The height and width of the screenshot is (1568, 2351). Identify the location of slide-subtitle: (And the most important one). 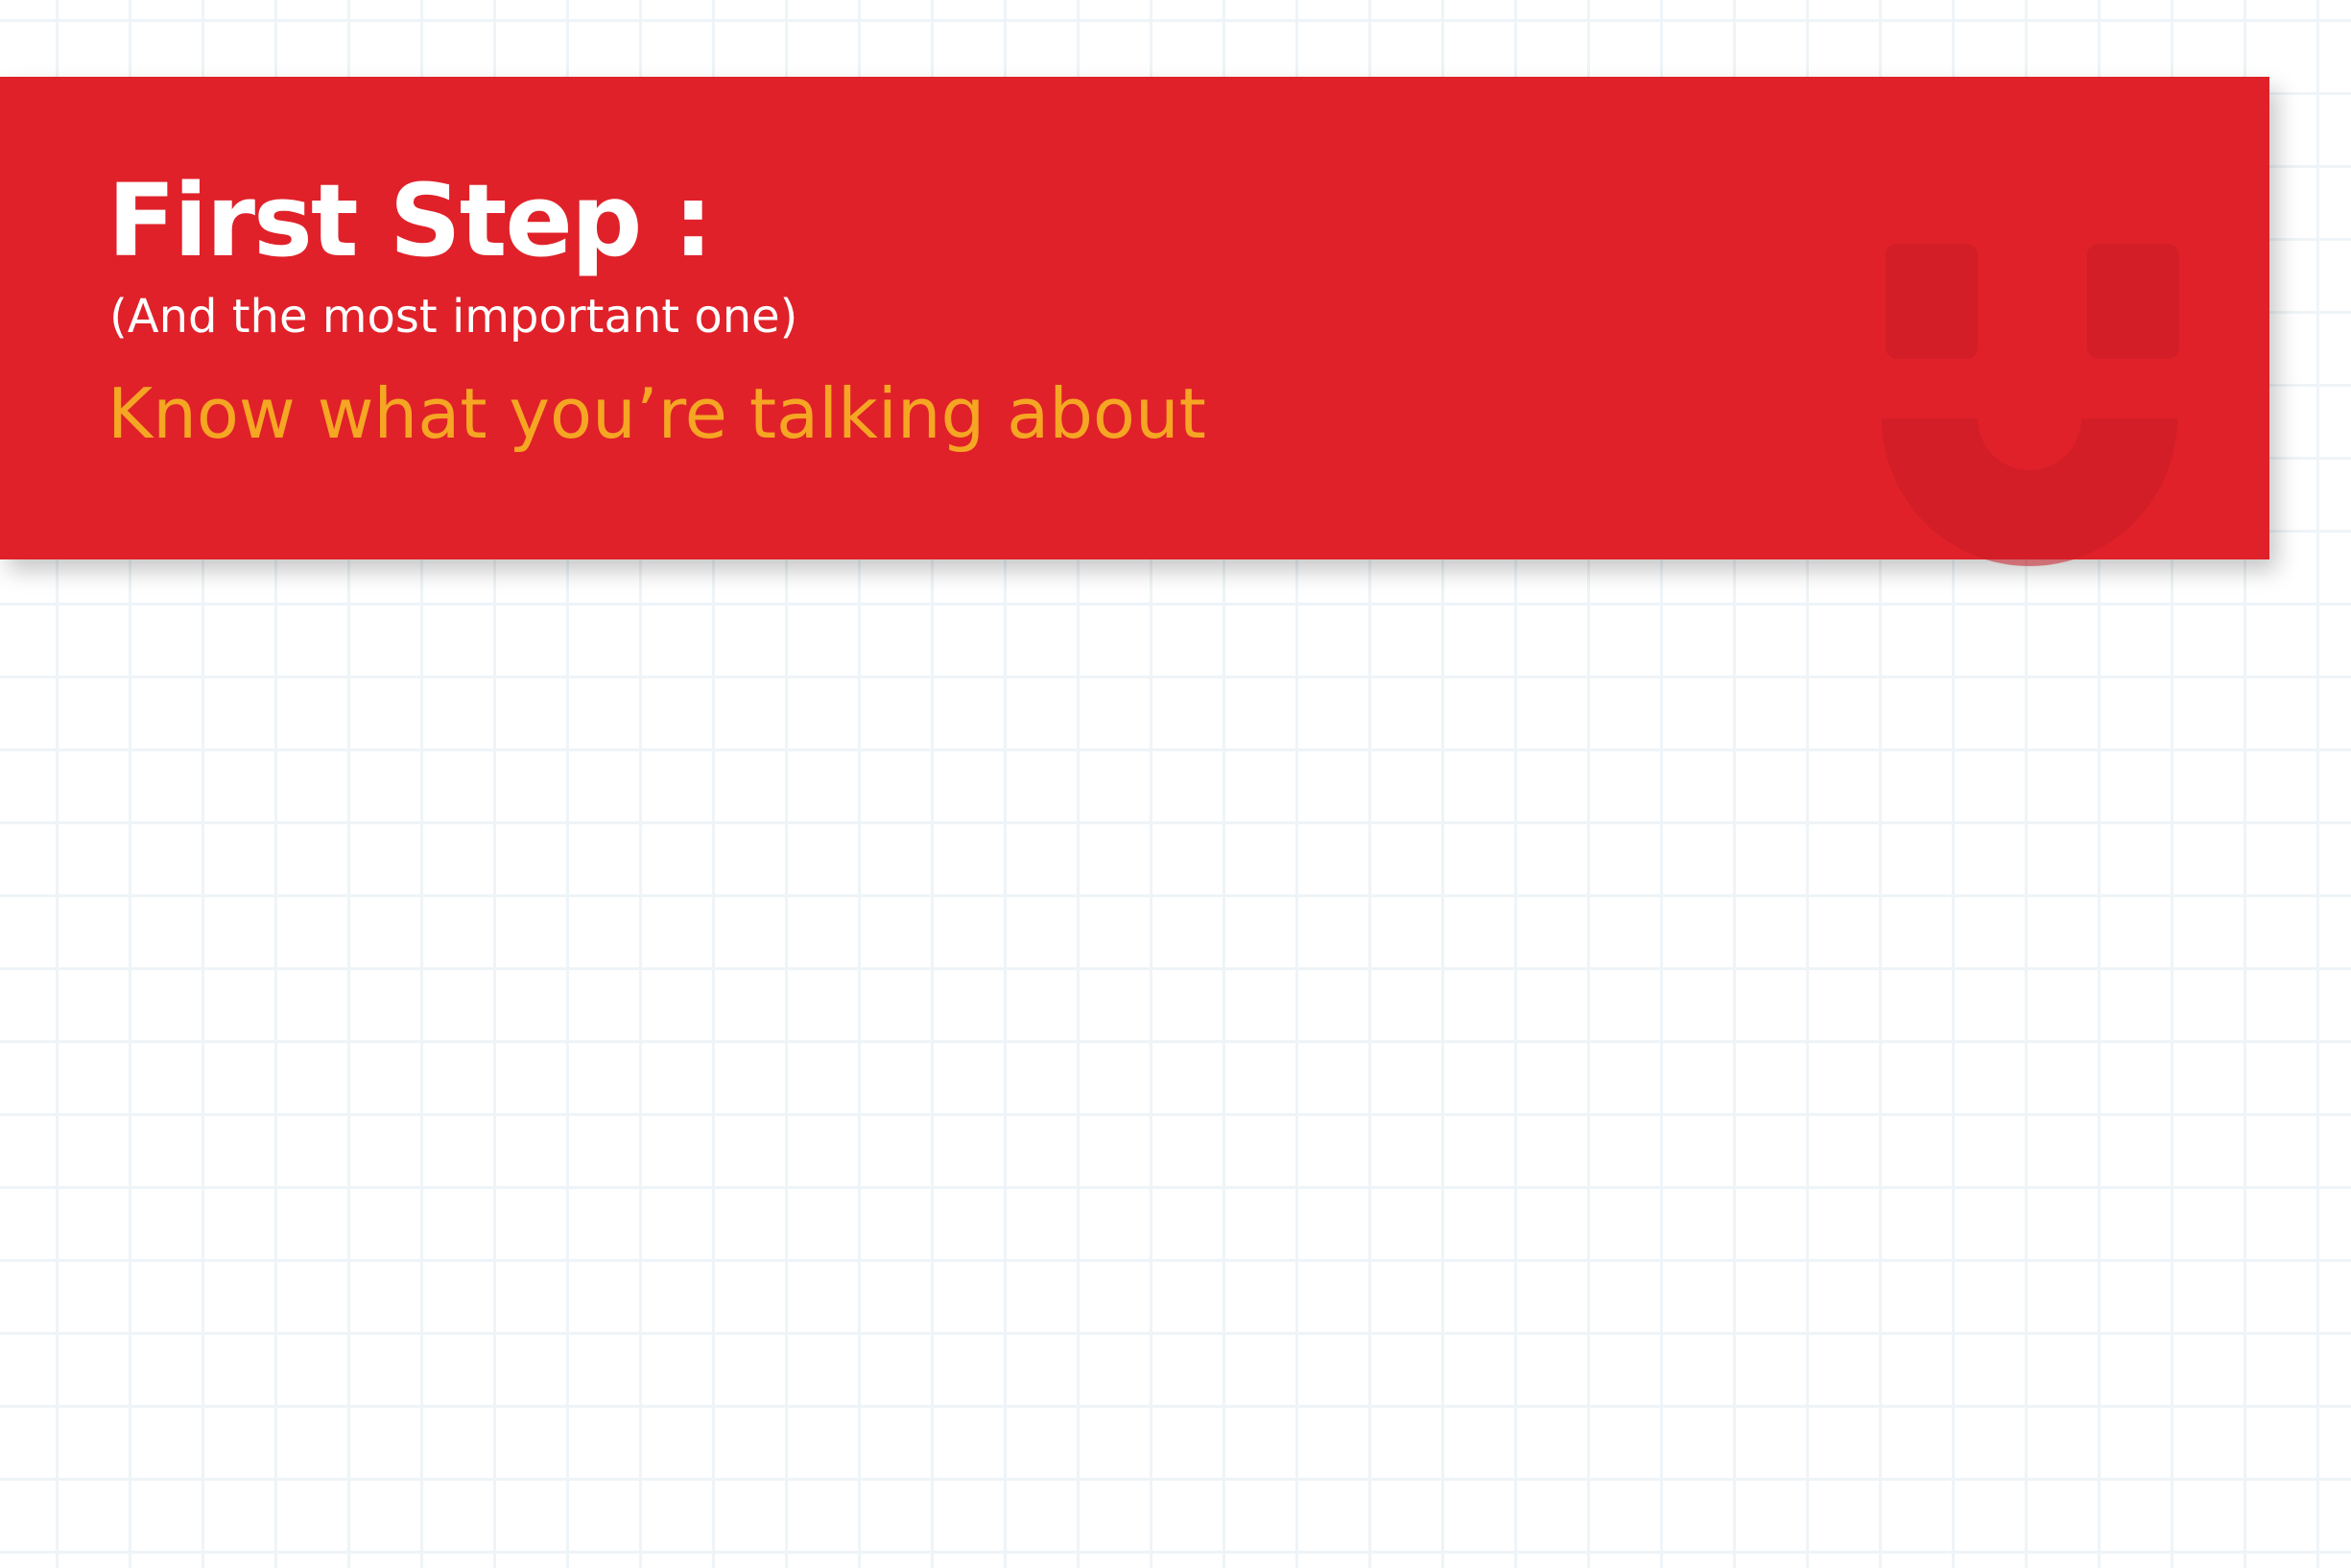
(453, 317).